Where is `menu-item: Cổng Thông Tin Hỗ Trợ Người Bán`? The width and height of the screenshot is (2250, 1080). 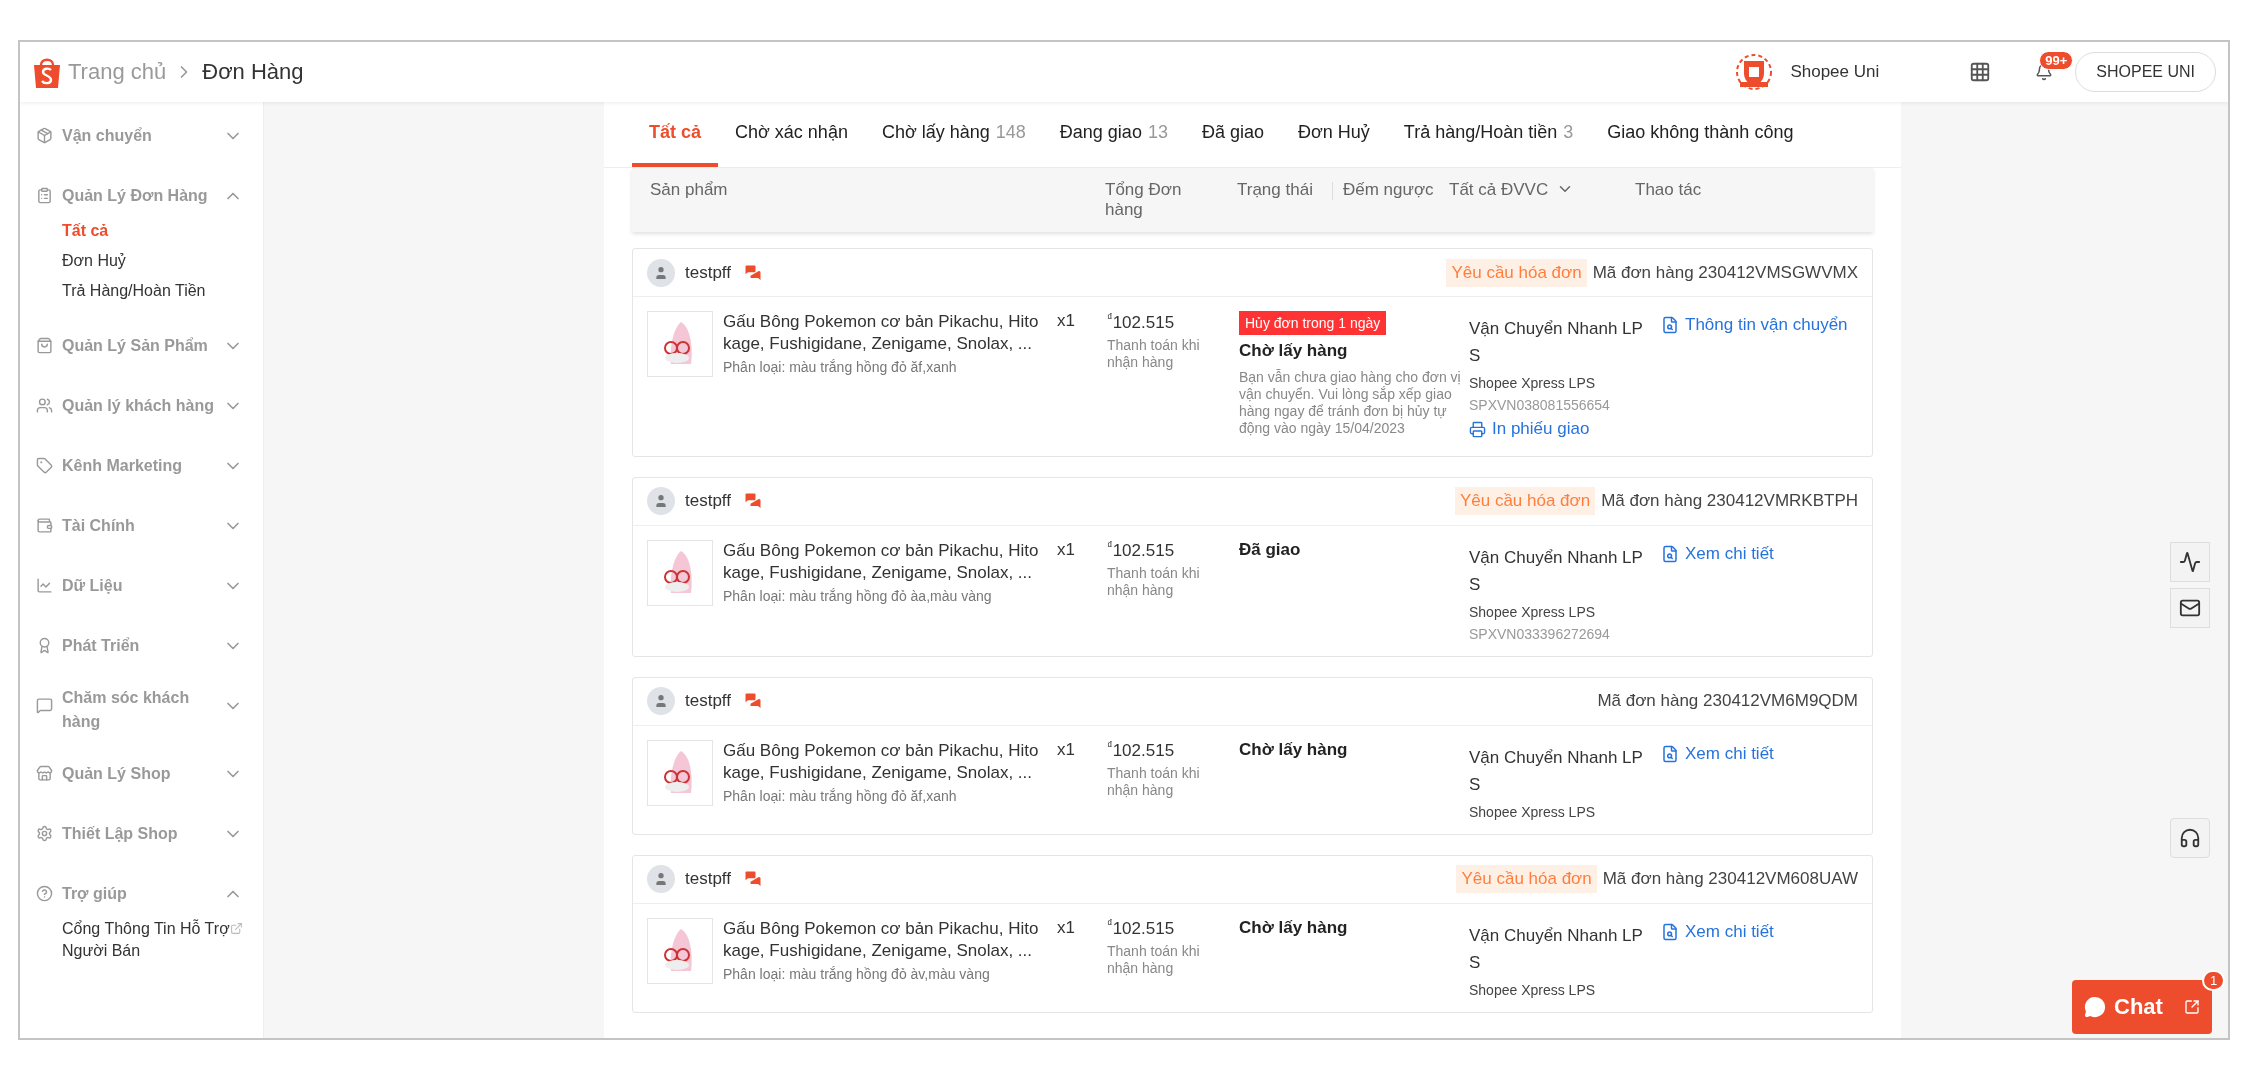 menu-item: Cổng Thông Tin Hỗ Trợ Người Bán is located at coordinates (141, 940).